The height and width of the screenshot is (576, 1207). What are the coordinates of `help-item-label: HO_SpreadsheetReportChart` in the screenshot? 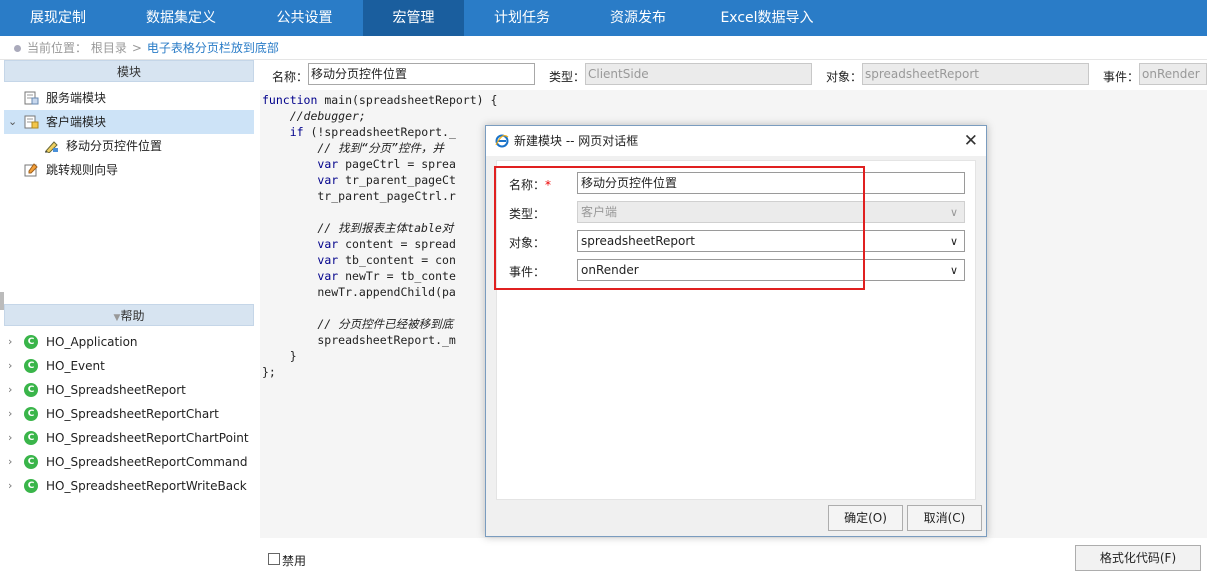 It's located at (132, 414).